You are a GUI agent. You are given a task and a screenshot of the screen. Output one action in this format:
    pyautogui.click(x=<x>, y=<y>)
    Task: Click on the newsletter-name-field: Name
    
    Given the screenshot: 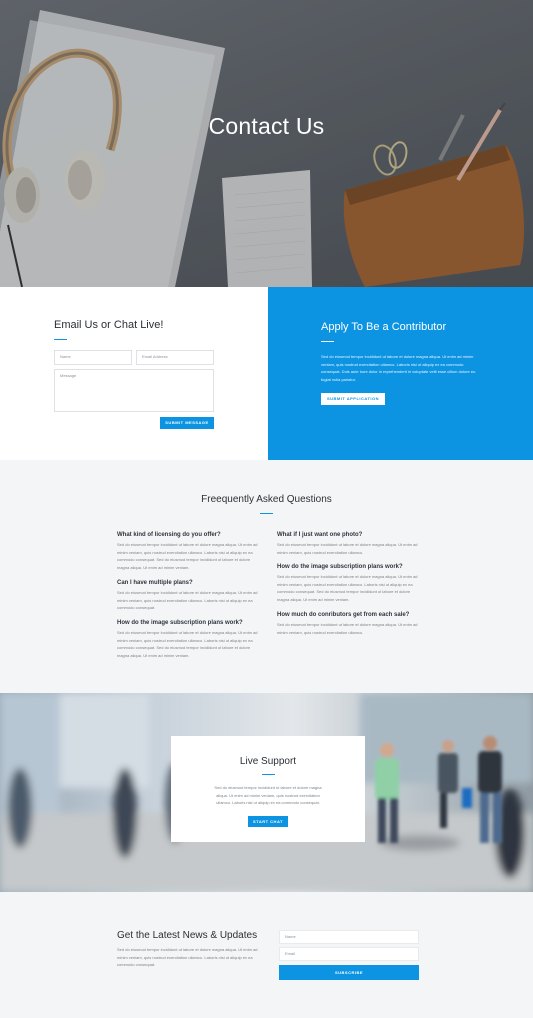 What is the action you would take?
    pyautogui.click(x=349, y=937)
    